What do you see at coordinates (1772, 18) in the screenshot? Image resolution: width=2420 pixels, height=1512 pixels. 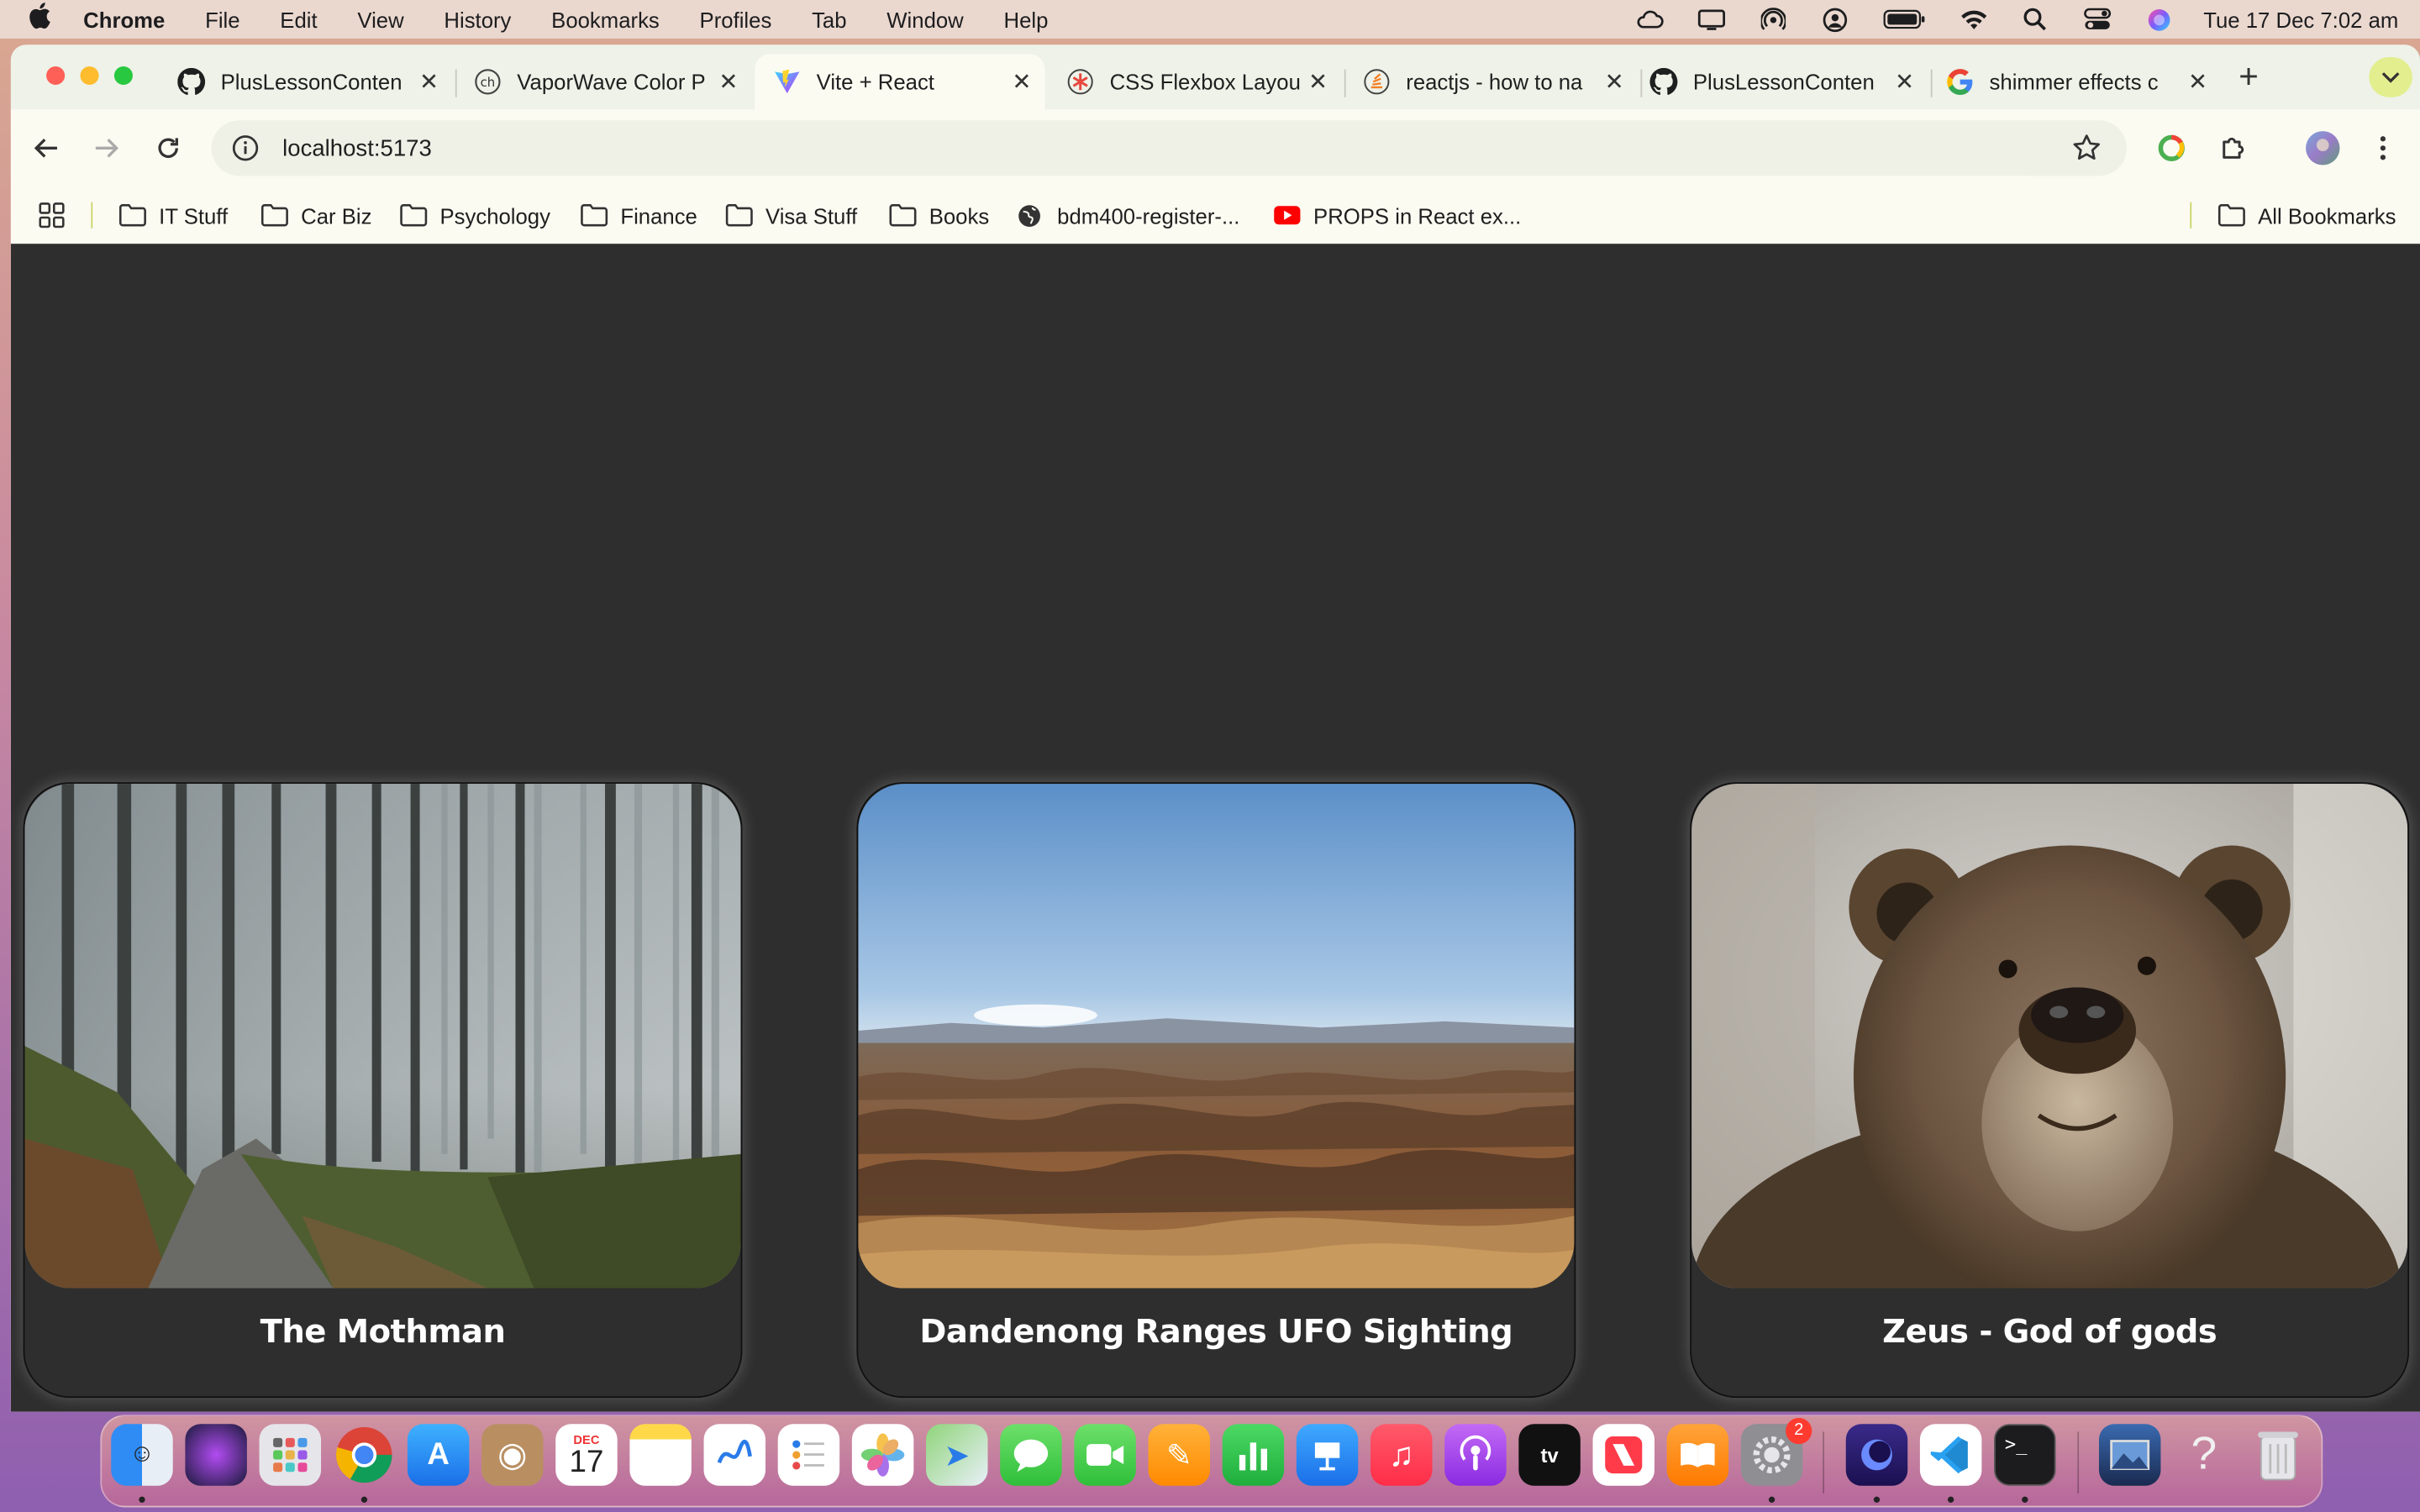 I see `airdrop-icon` at bounding box center [1772, 18].